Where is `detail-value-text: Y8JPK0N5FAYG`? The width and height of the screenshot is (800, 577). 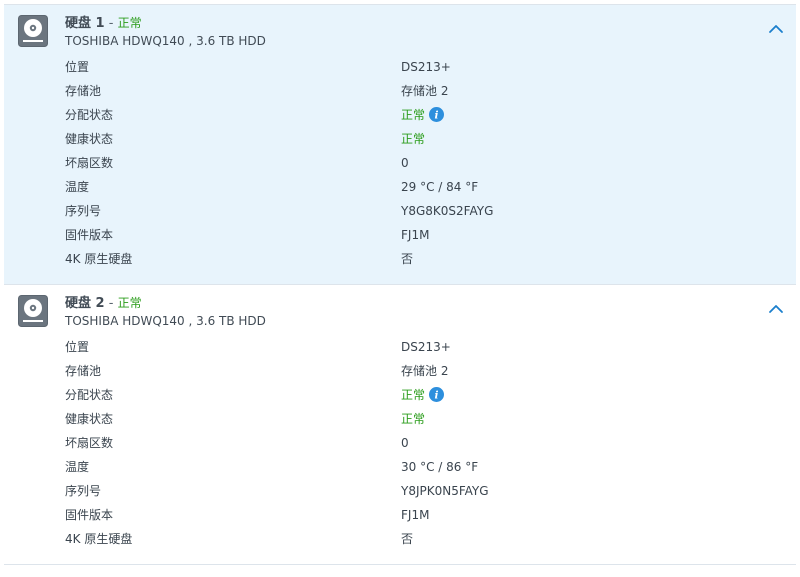 detail-value-text: Y8JPK0N5FAYG is located at coordinates (445, 491).